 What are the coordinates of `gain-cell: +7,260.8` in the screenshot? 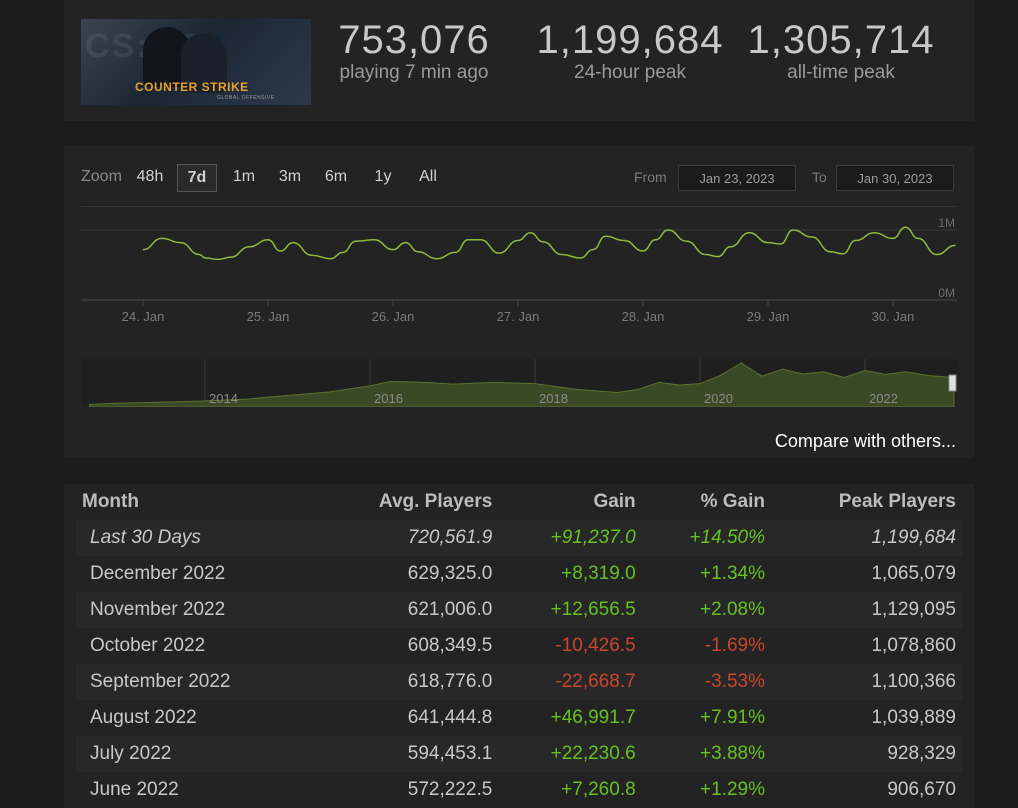 It's located at (598, 789).